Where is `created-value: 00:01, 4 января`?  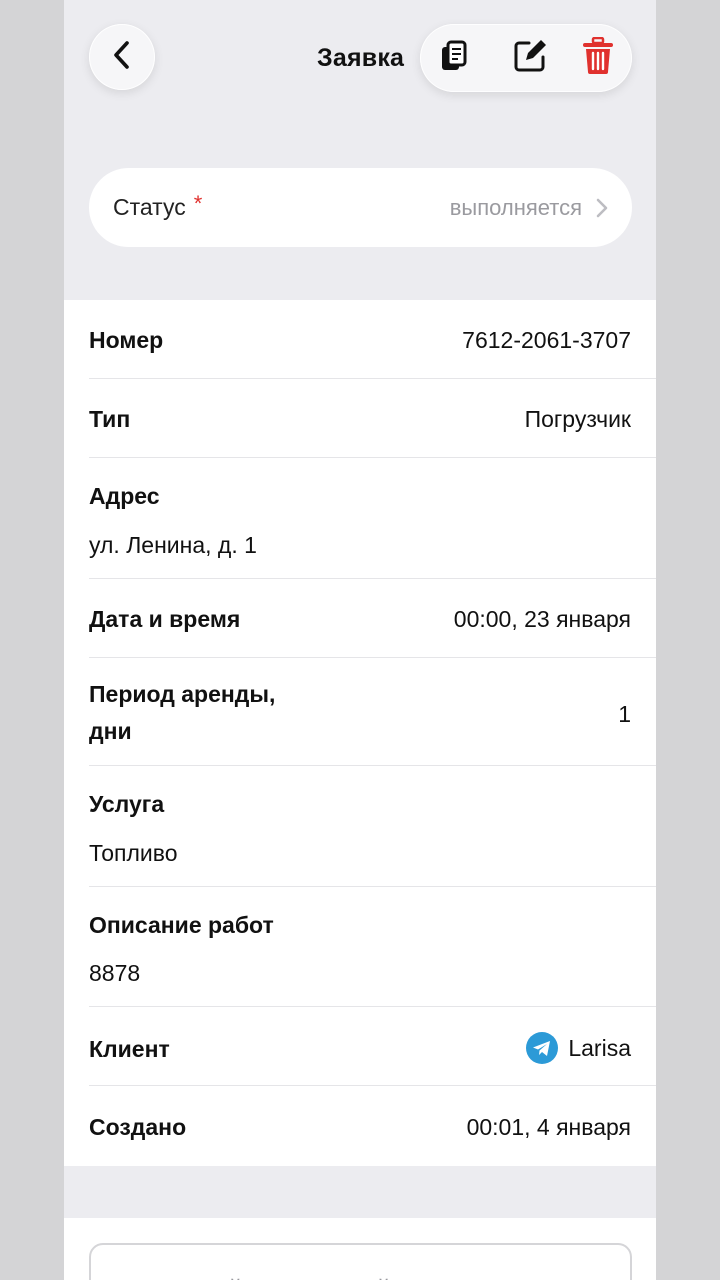
created-value: 00:01, 4 января is located at coordinates (548, 1127).